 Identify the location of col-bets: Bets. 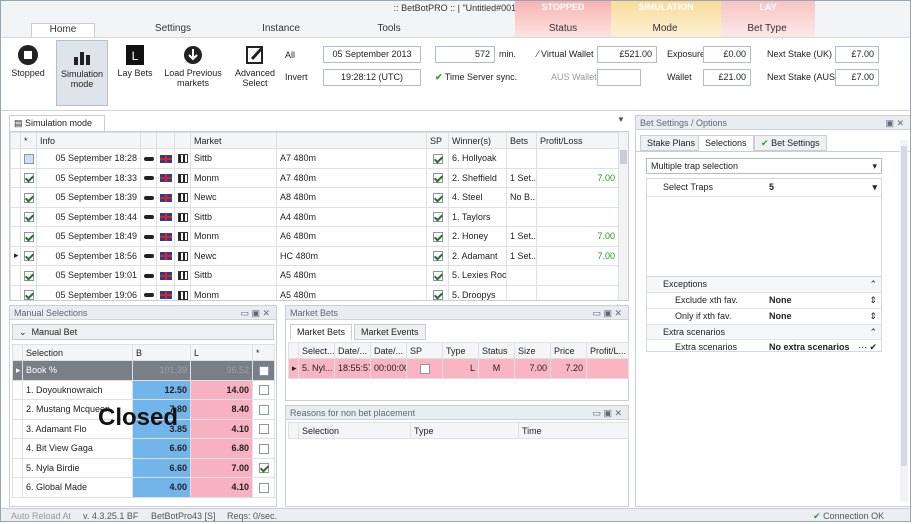
(521, 140).